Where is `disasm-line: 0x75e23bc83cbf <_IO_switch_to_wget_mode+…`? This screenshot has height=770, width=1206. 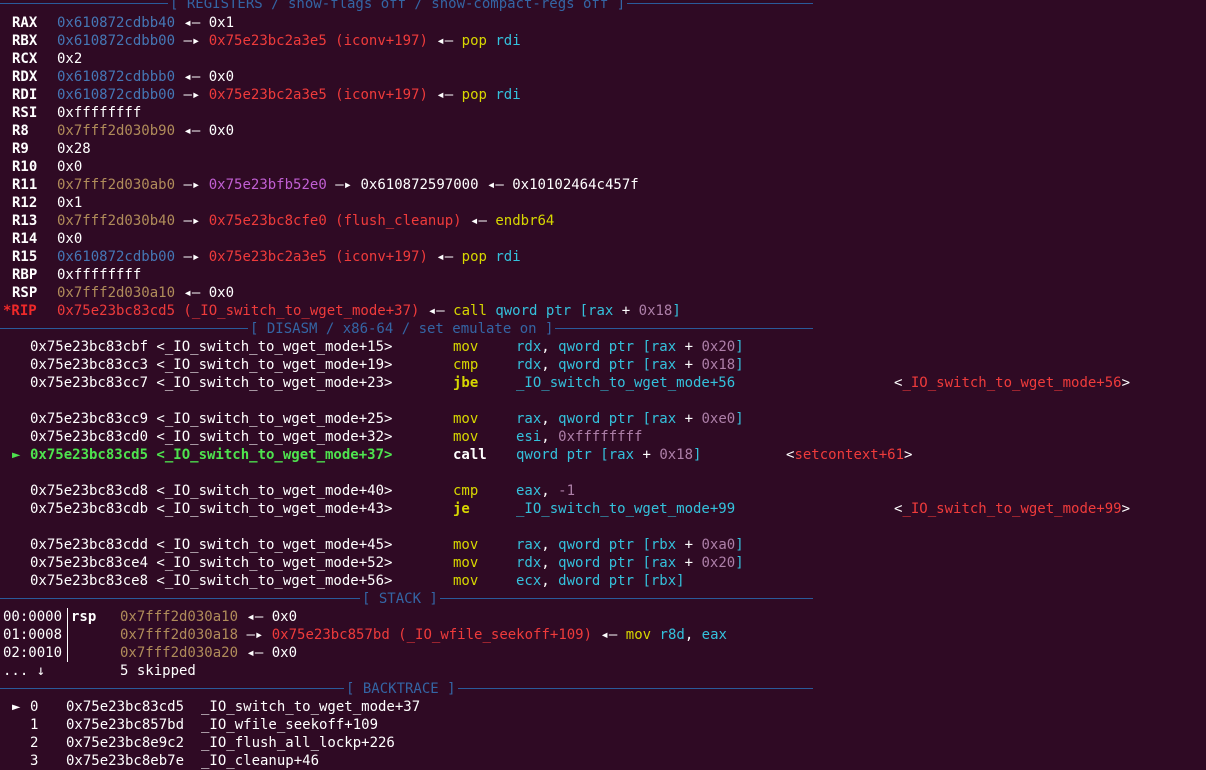 disasm-line: 0x75e23bc83cbf <_IO_switch_to_wget_mode+… is located at coordinates (387, 347).